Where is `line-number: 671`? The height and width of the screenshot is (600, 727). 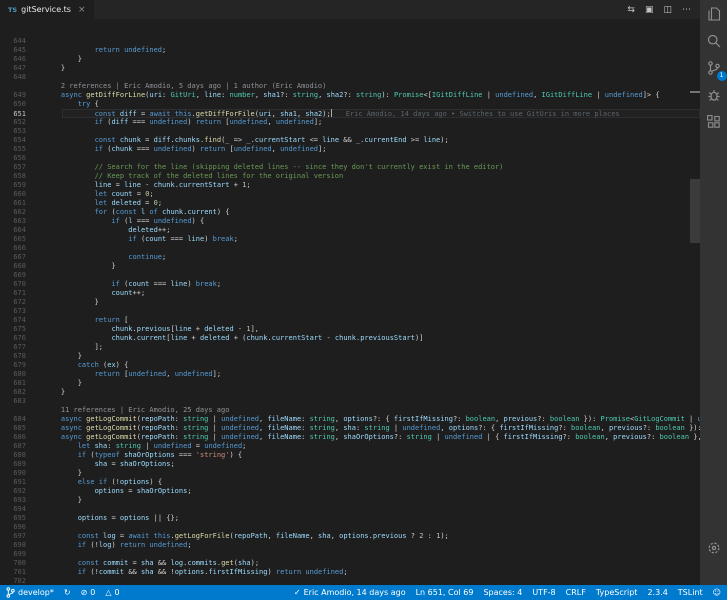
line-number: 671 is located at coordinates (22, 293).